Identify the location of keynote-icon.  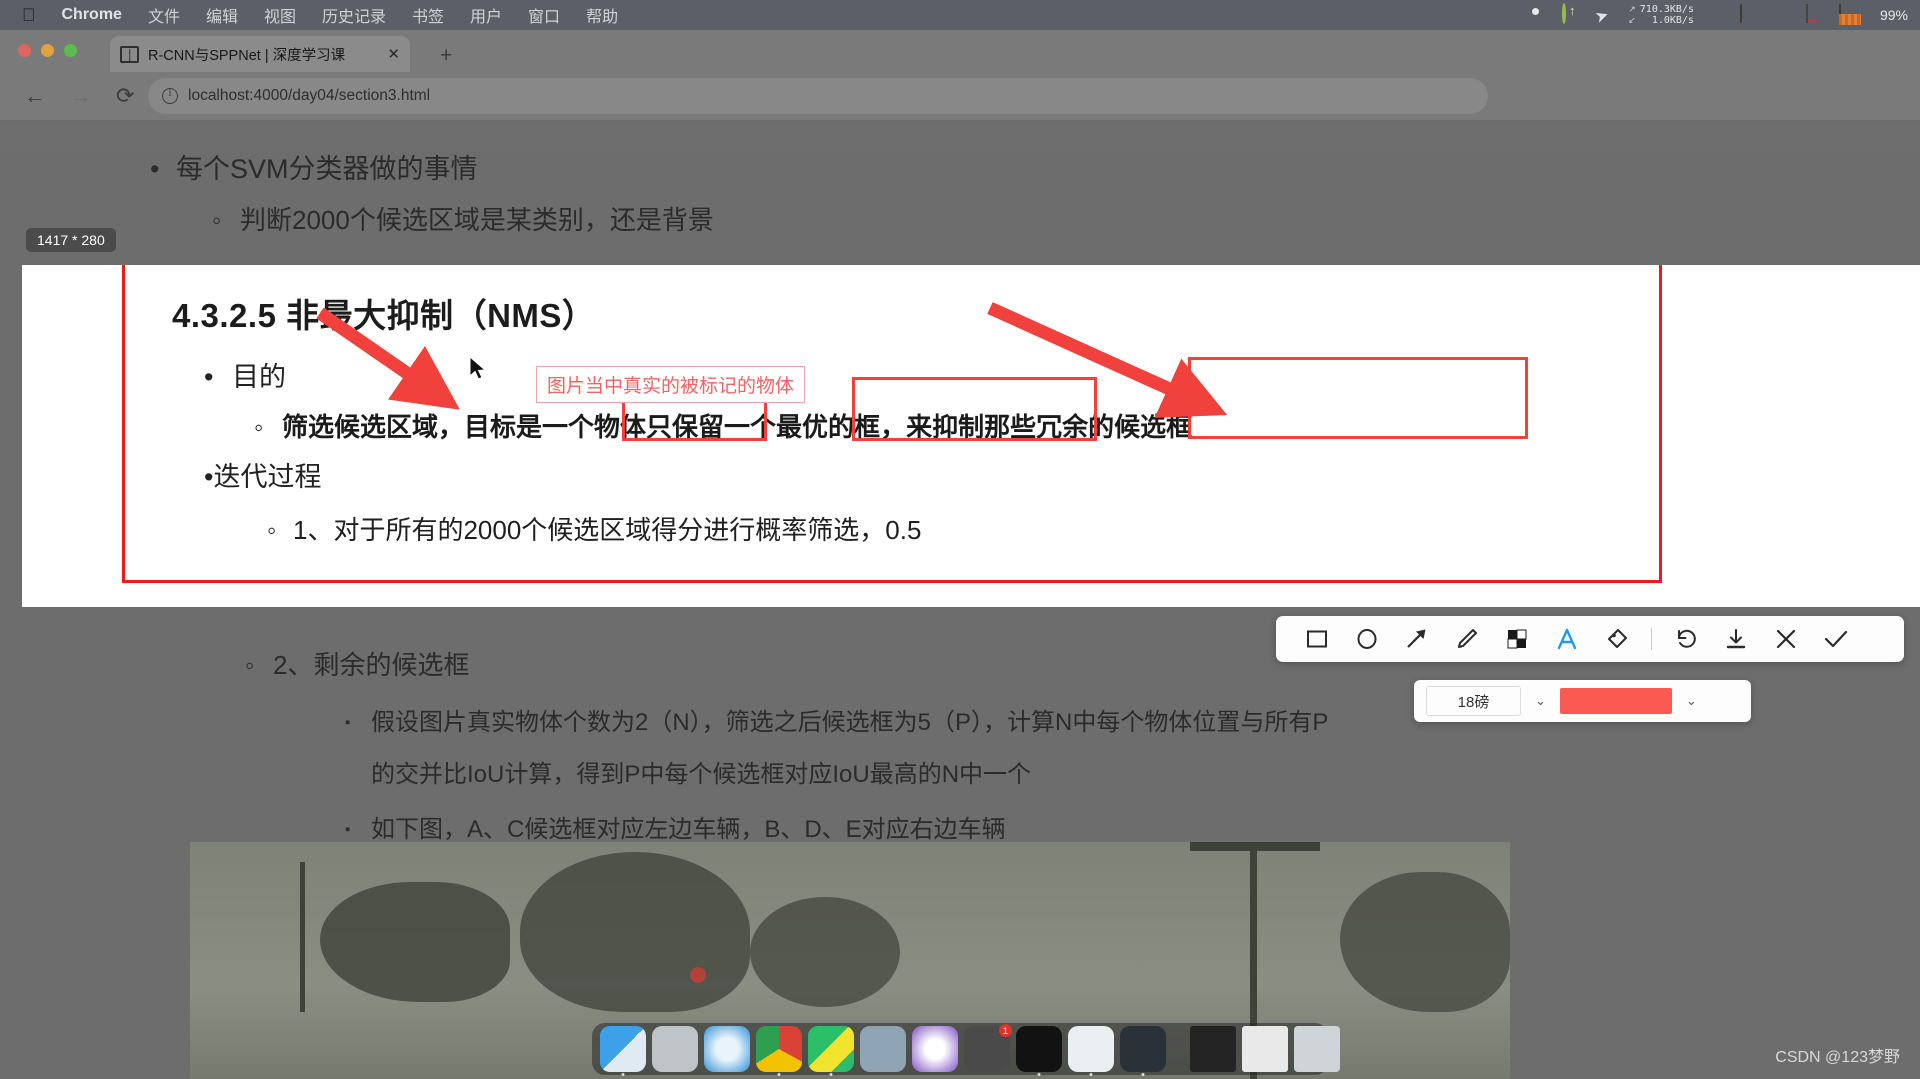
(883, 1049).